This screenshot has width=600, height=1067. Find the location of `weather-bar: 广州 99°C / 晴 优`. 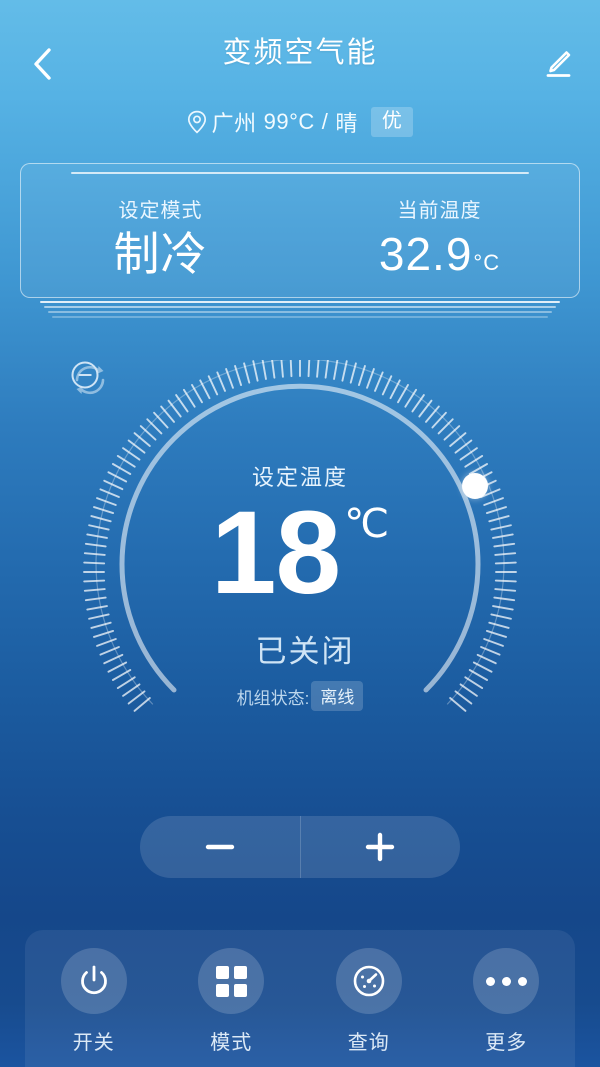

weather-bar: 广州 99°C / 晴 优 is located at coordinates (300, 122).